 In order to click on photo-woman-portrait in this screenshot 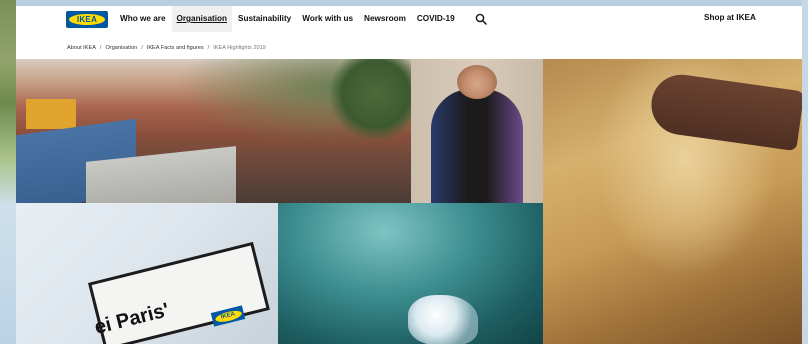, I will do `click(477, 131)`.